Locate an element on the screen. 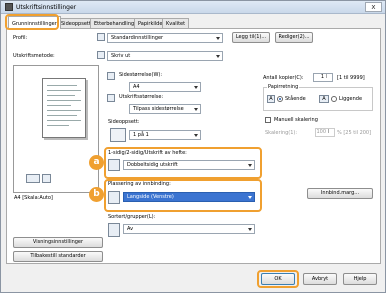  scaling-input: 100 is located at coordinates (325, 132).